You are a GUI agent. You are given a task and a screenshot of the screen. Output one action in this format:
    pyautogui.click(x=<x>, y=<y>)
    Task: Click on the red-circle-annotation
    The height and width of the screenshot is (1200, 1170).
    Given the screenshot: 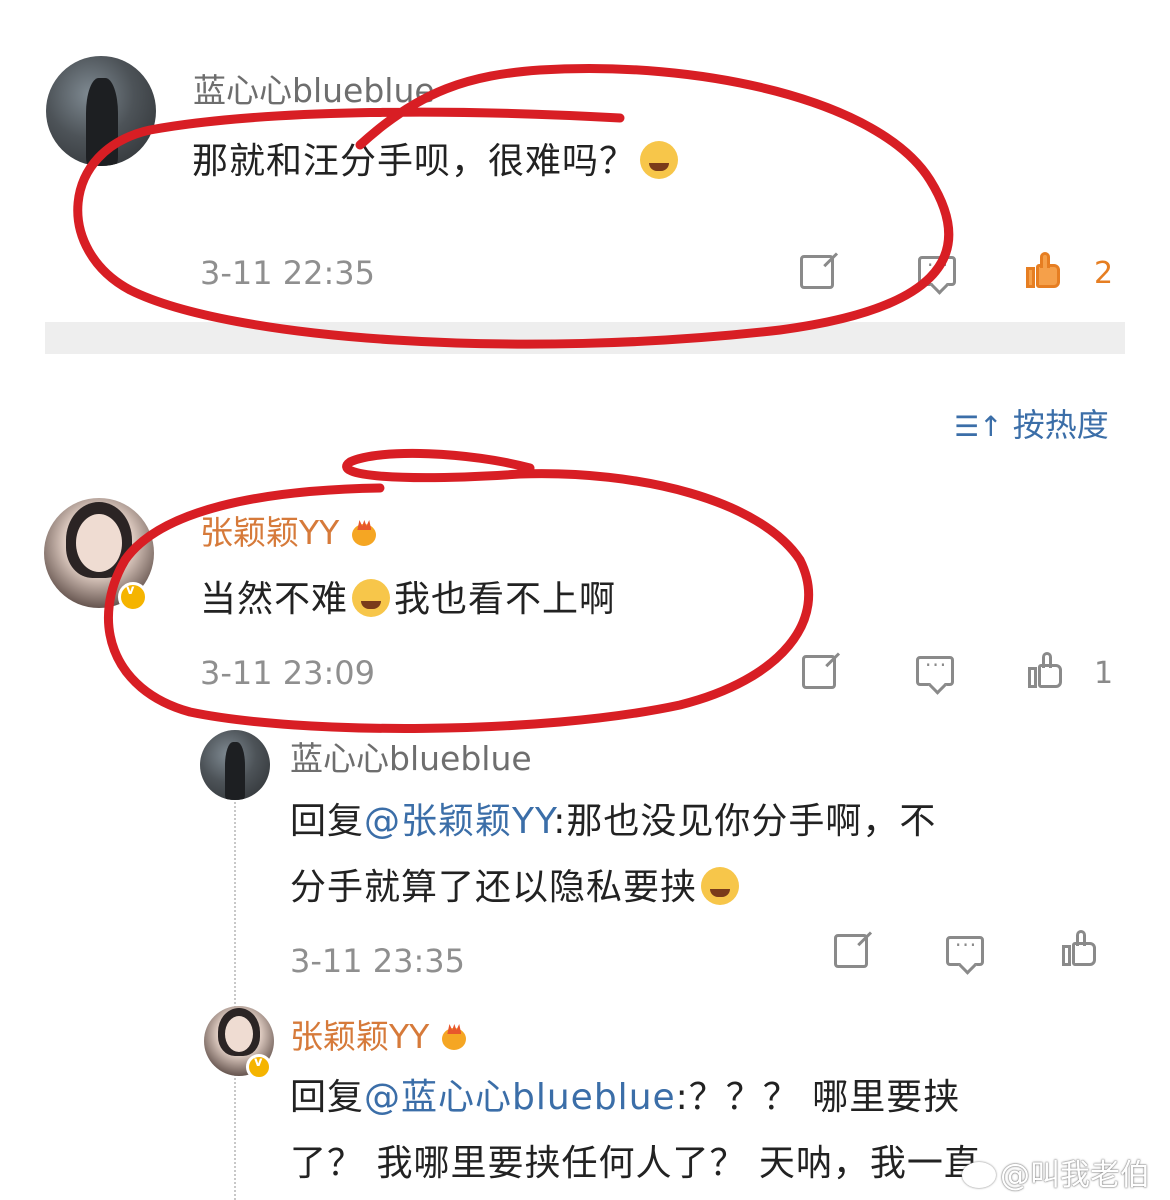 What is the action you would take?
    pyautogui.click(x=458, y=590)
    